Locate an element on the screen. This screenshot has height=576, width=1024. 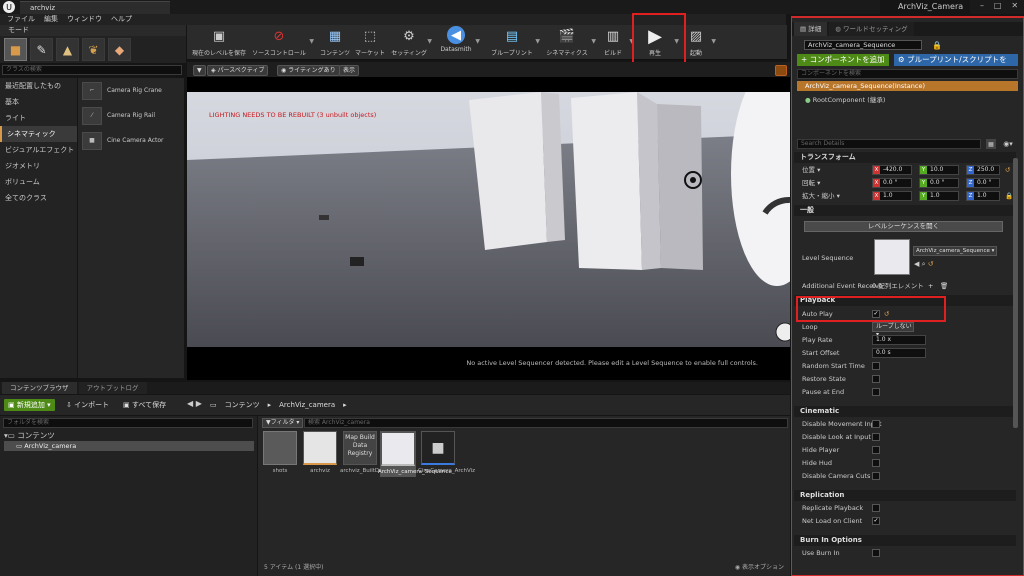
restore-state-checkbox is located at coordinates (876, 379).